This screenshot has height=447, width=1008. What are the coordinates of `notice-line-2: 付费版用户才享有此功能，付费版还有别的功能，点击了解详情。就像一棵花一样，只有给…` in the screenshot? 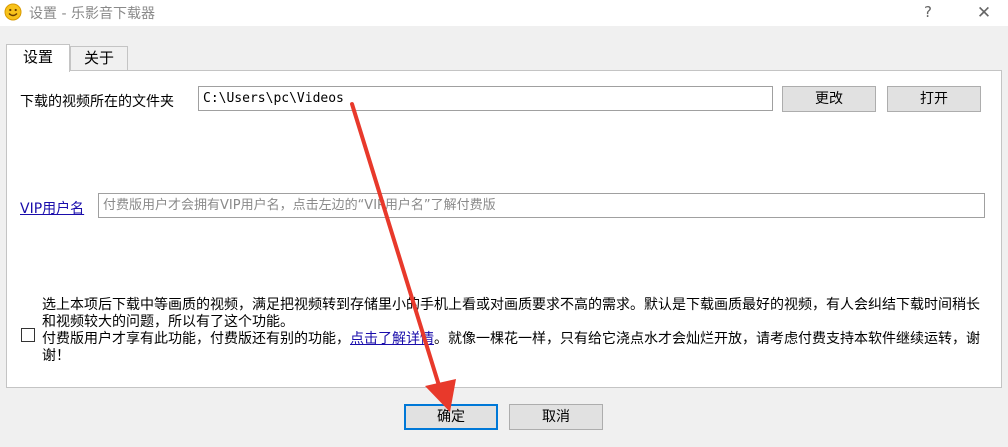 It's located at (514, 348).